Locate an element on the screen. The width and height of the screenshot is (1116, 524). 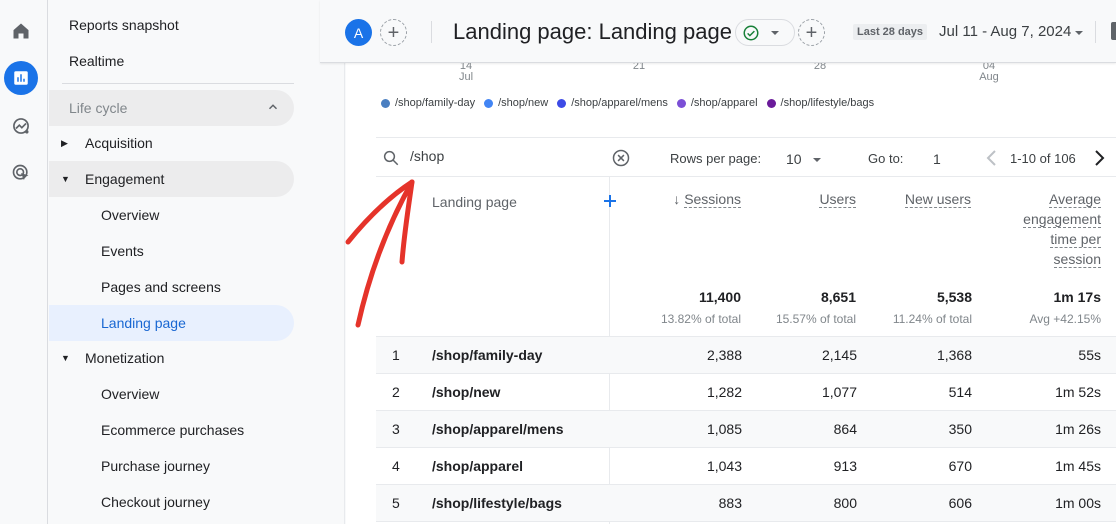
row-users: 864 is located at coordinates (845, 429).